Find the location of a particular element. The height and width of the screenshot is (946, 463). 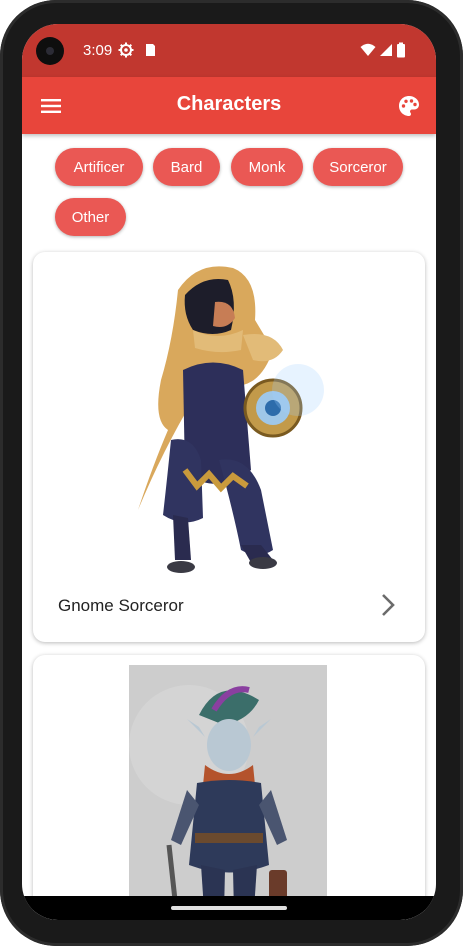

home-indicator is located at coordinates (229, 908).